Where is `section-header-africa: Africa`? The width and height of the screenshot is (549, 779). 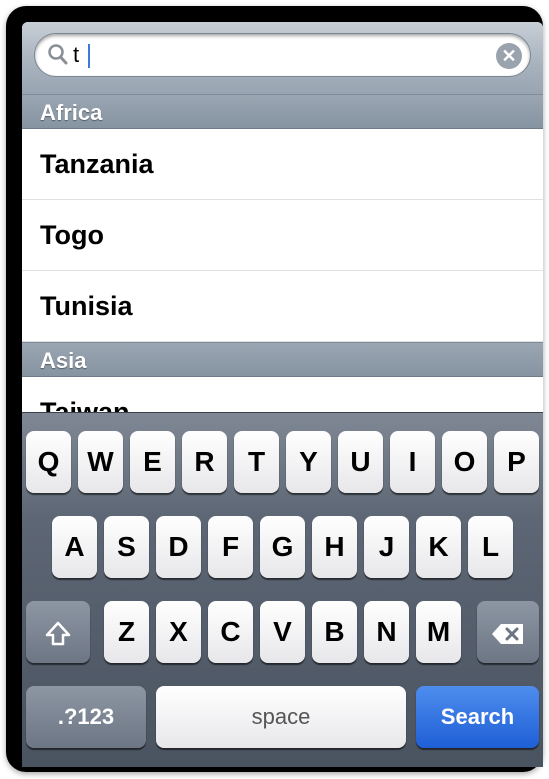
section-header-africa: Africa is located at coordinates (282, 111).